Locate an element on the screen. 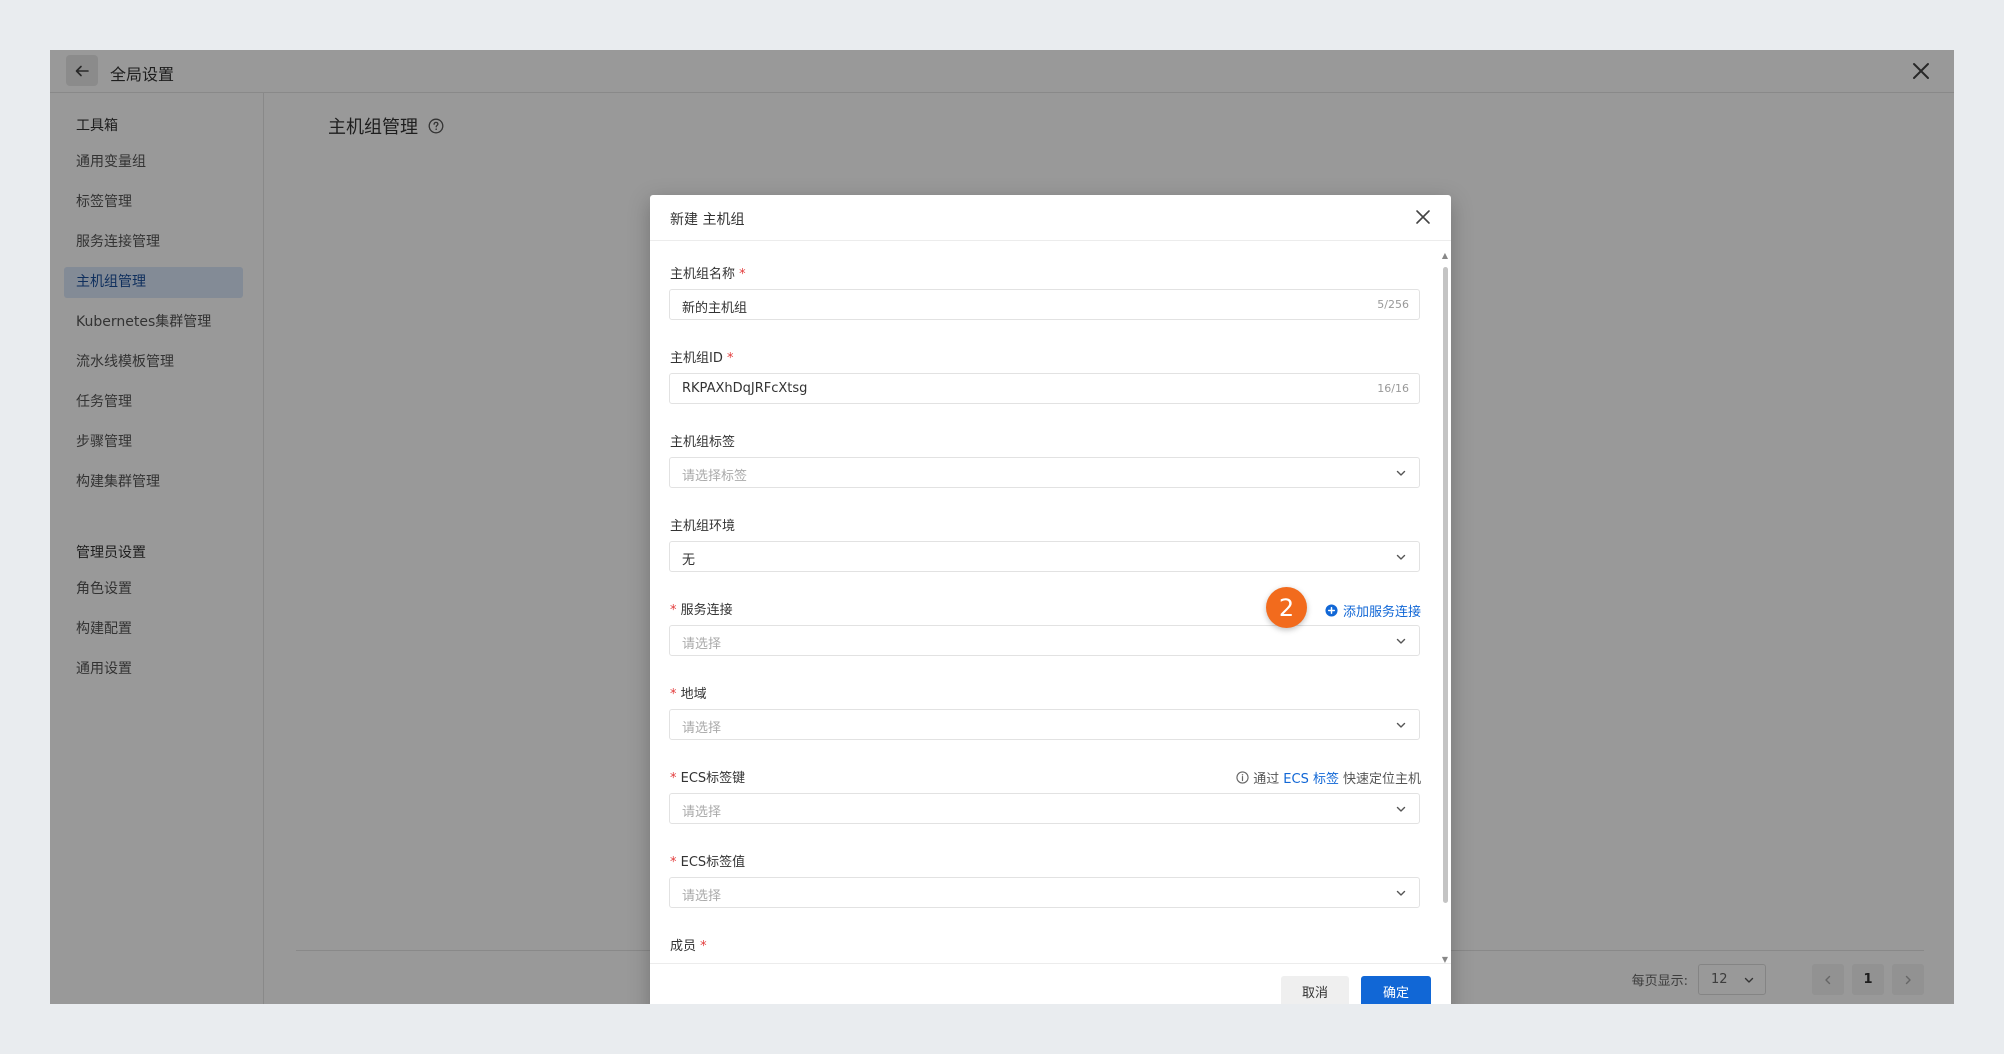 This screenshot has height=1054, width=2004. label-text: 主机组名称 is located at coordinates (703, 274).